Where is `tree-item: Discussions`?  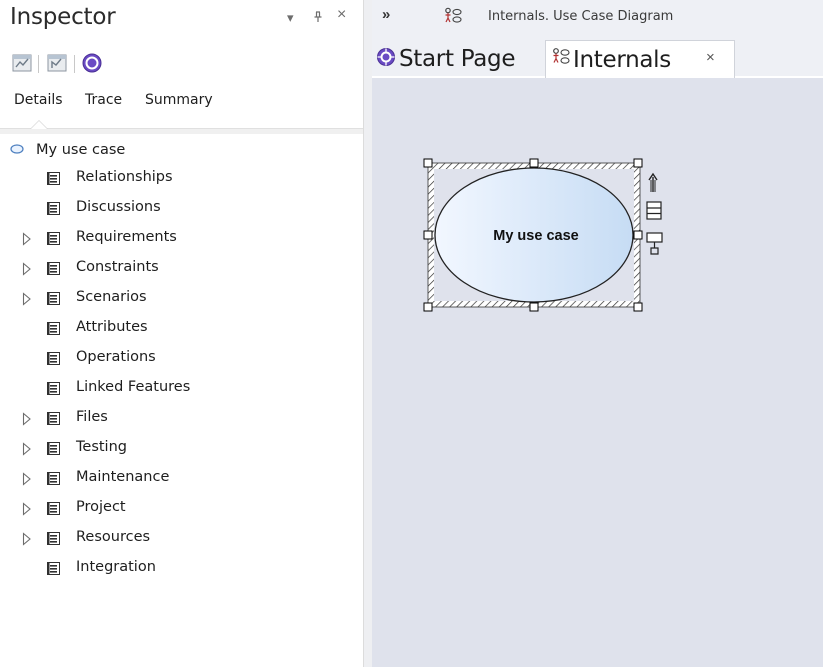
tree-item: Discussions is located at coordinates (181, 208).